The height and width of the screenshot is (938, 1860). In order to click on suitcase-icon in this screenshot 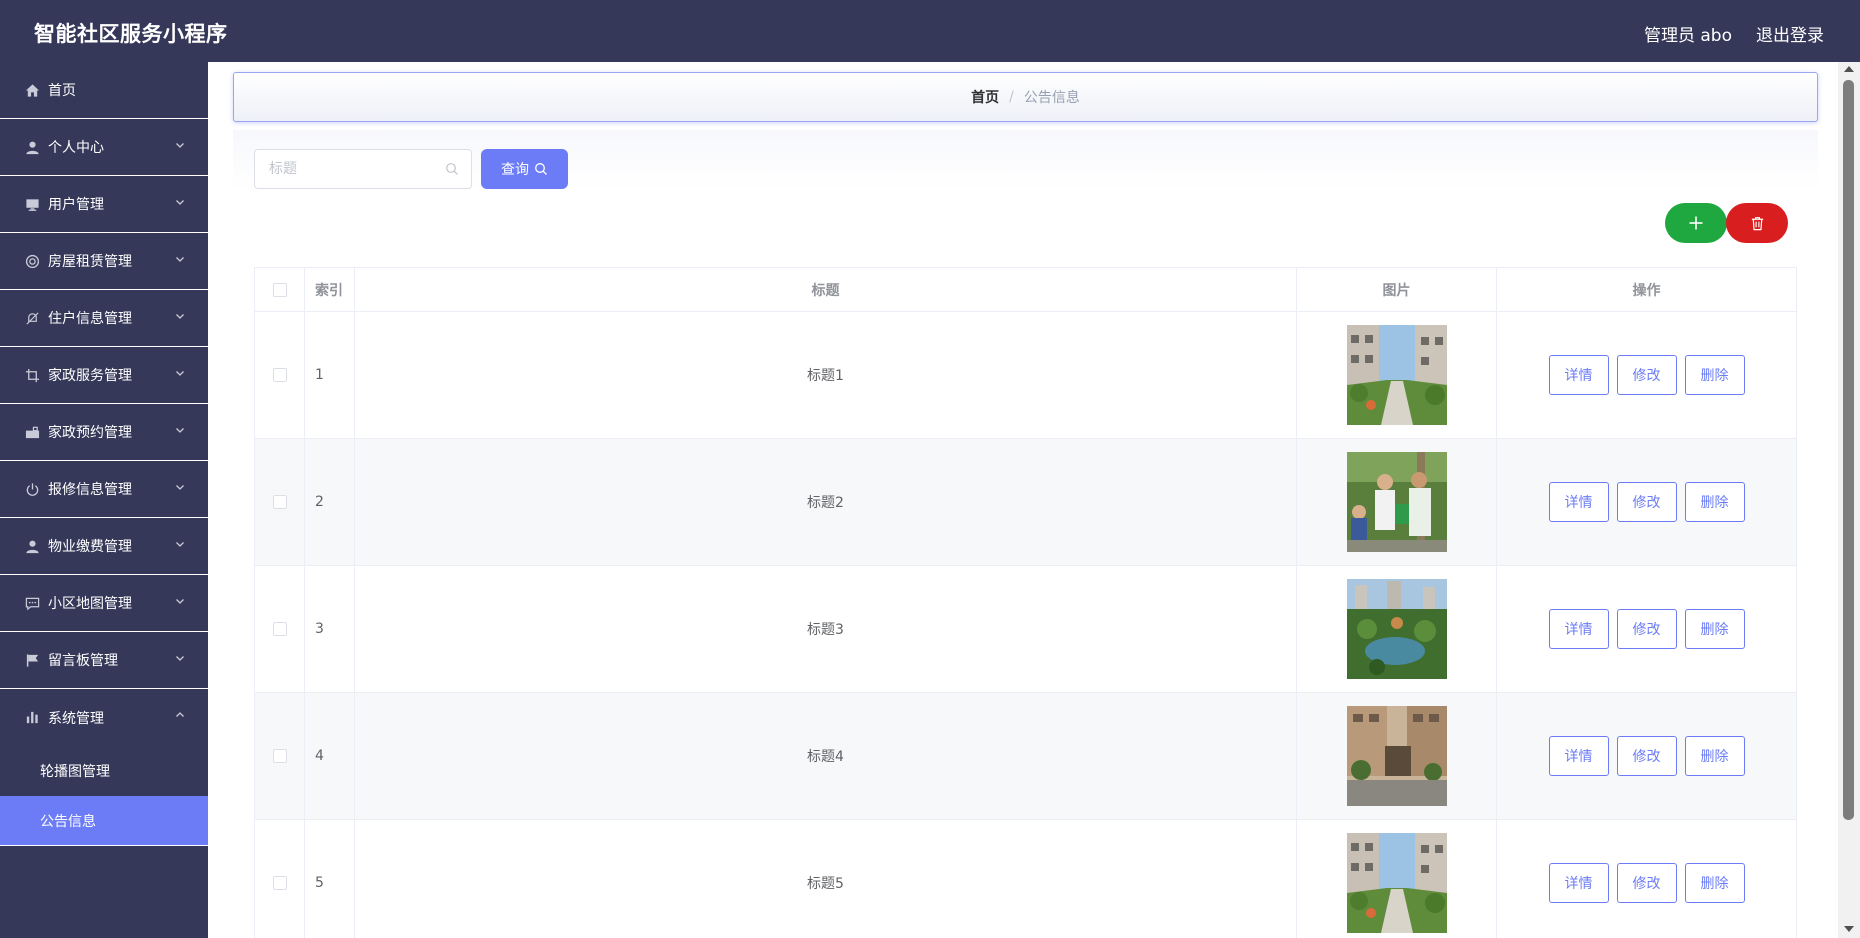, I will do `click(32, 432)`.